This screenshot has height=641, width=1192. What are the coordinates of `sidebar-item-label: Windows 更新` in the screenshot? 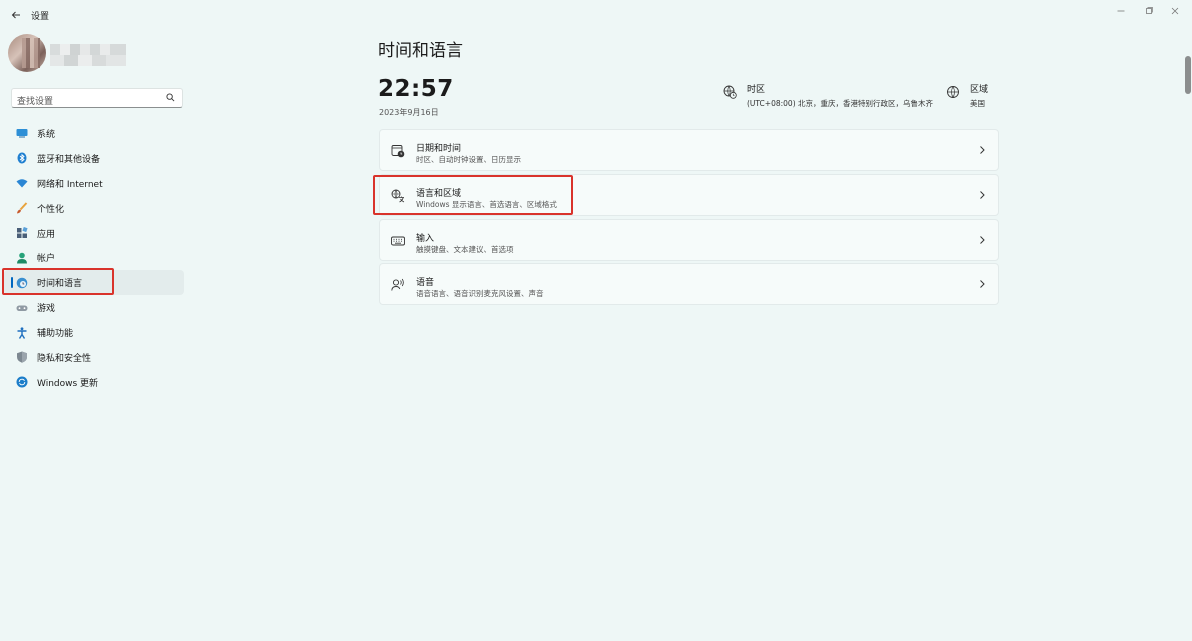 It's located at (68, 383).